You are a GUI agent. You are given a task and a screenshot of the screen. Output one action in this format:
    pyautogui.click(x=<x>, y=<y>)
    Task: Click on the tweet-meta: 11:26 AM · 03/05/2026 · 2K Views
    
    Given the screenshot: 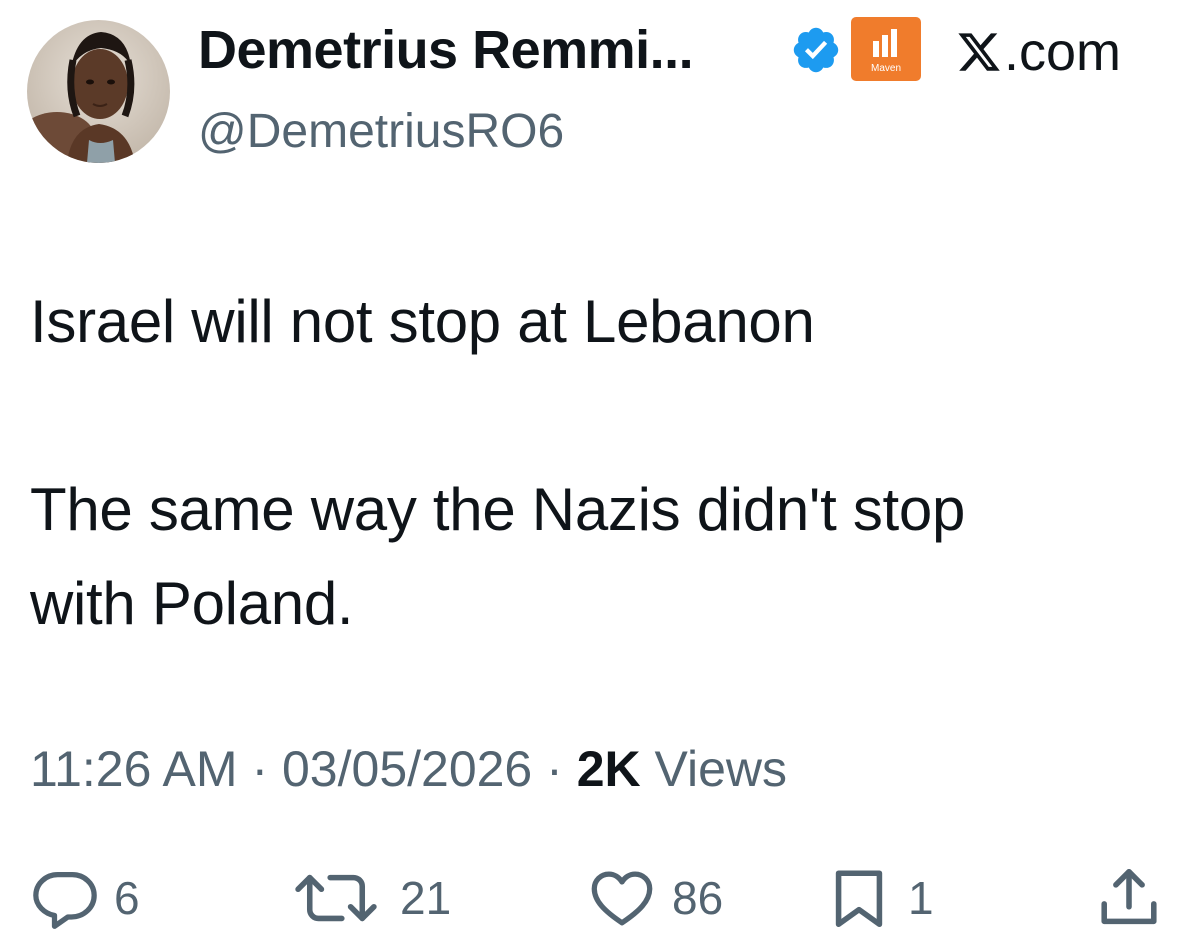 What is the action you would take?
    pyautogui.click(x=408, y=769)
    